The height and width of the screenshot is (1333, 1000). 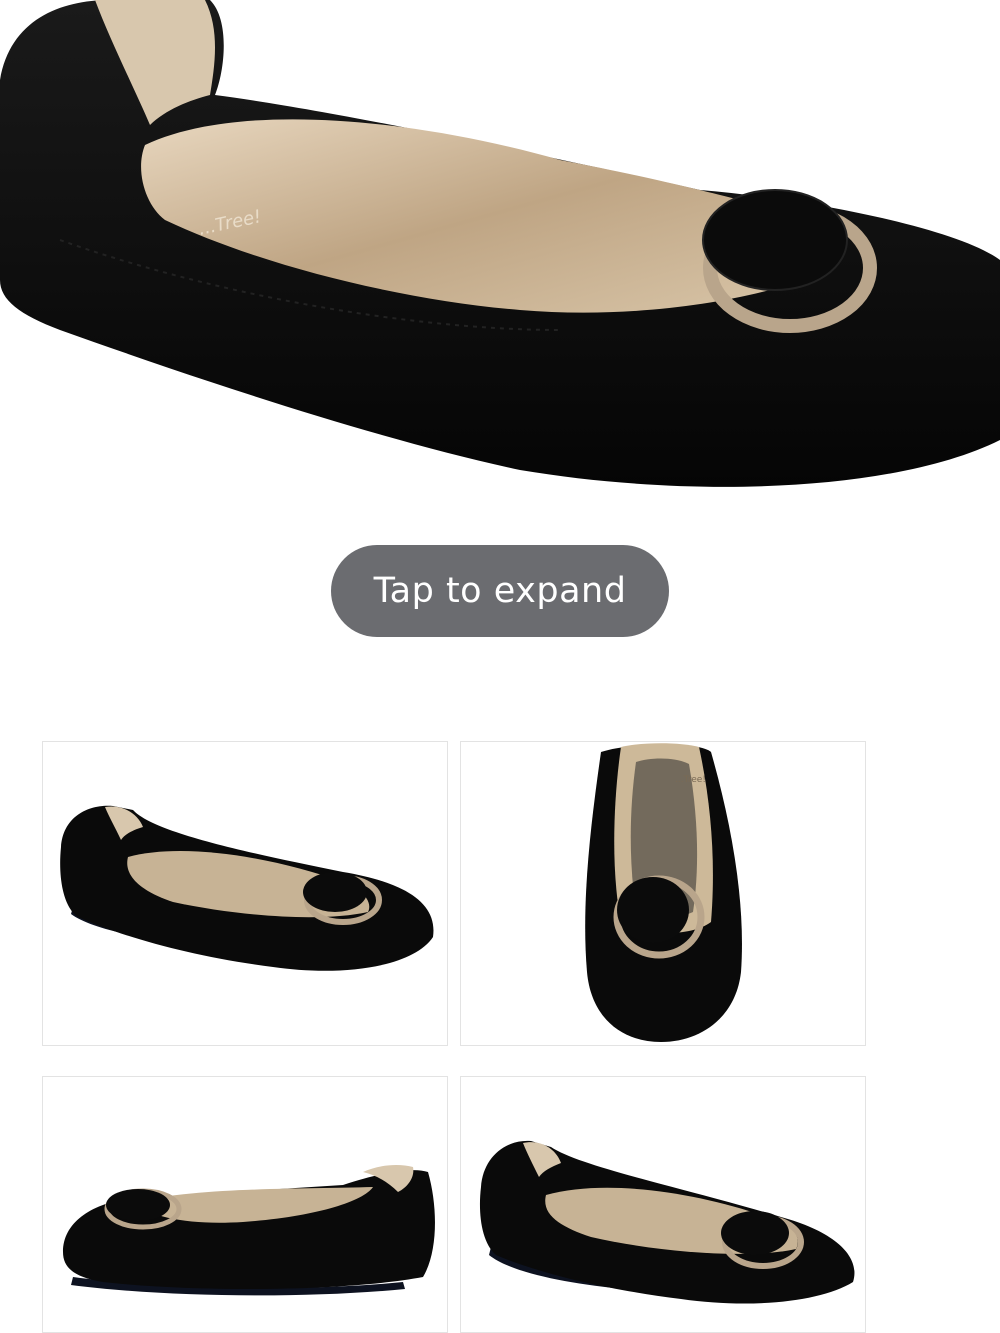 I want to click on shoe-inner-side-image, so click(x=249, y=1230).